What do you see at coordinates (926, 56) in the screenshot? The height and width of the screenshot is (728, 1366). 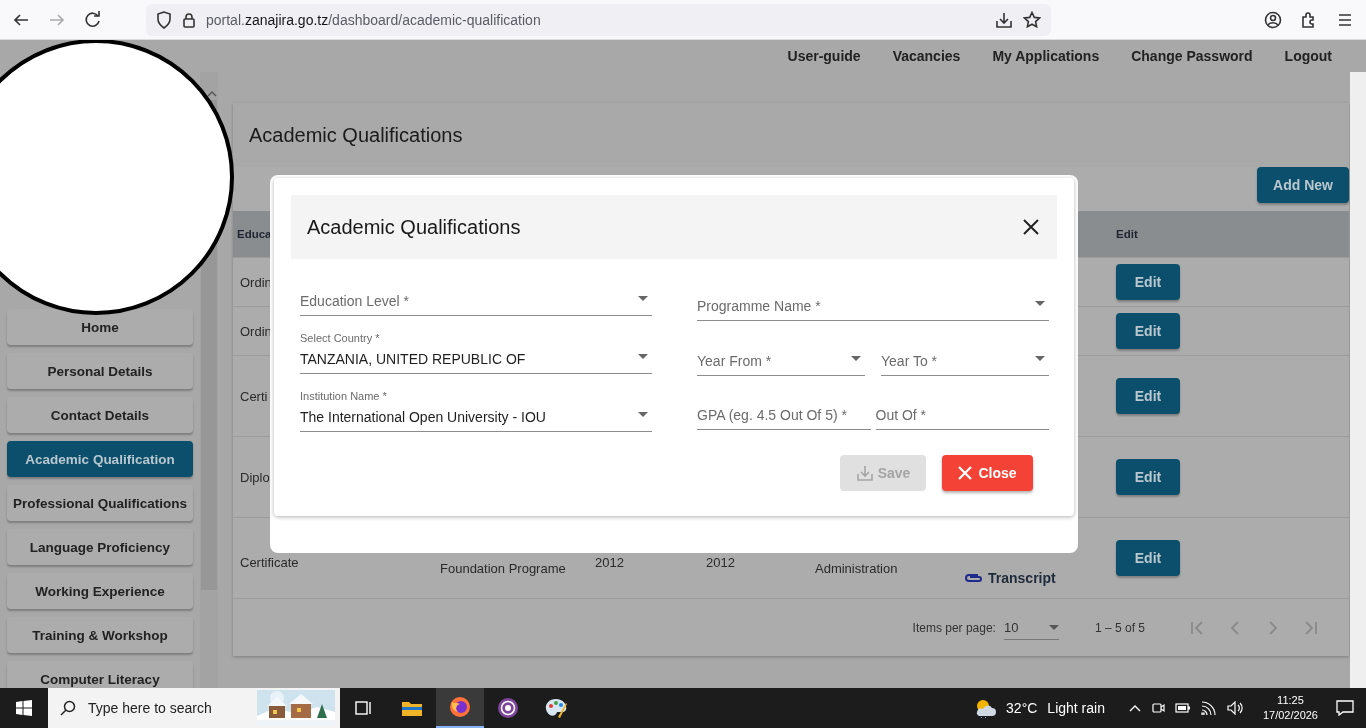 I see `nav-link: Vacancies` at bounding box center [926, 56].